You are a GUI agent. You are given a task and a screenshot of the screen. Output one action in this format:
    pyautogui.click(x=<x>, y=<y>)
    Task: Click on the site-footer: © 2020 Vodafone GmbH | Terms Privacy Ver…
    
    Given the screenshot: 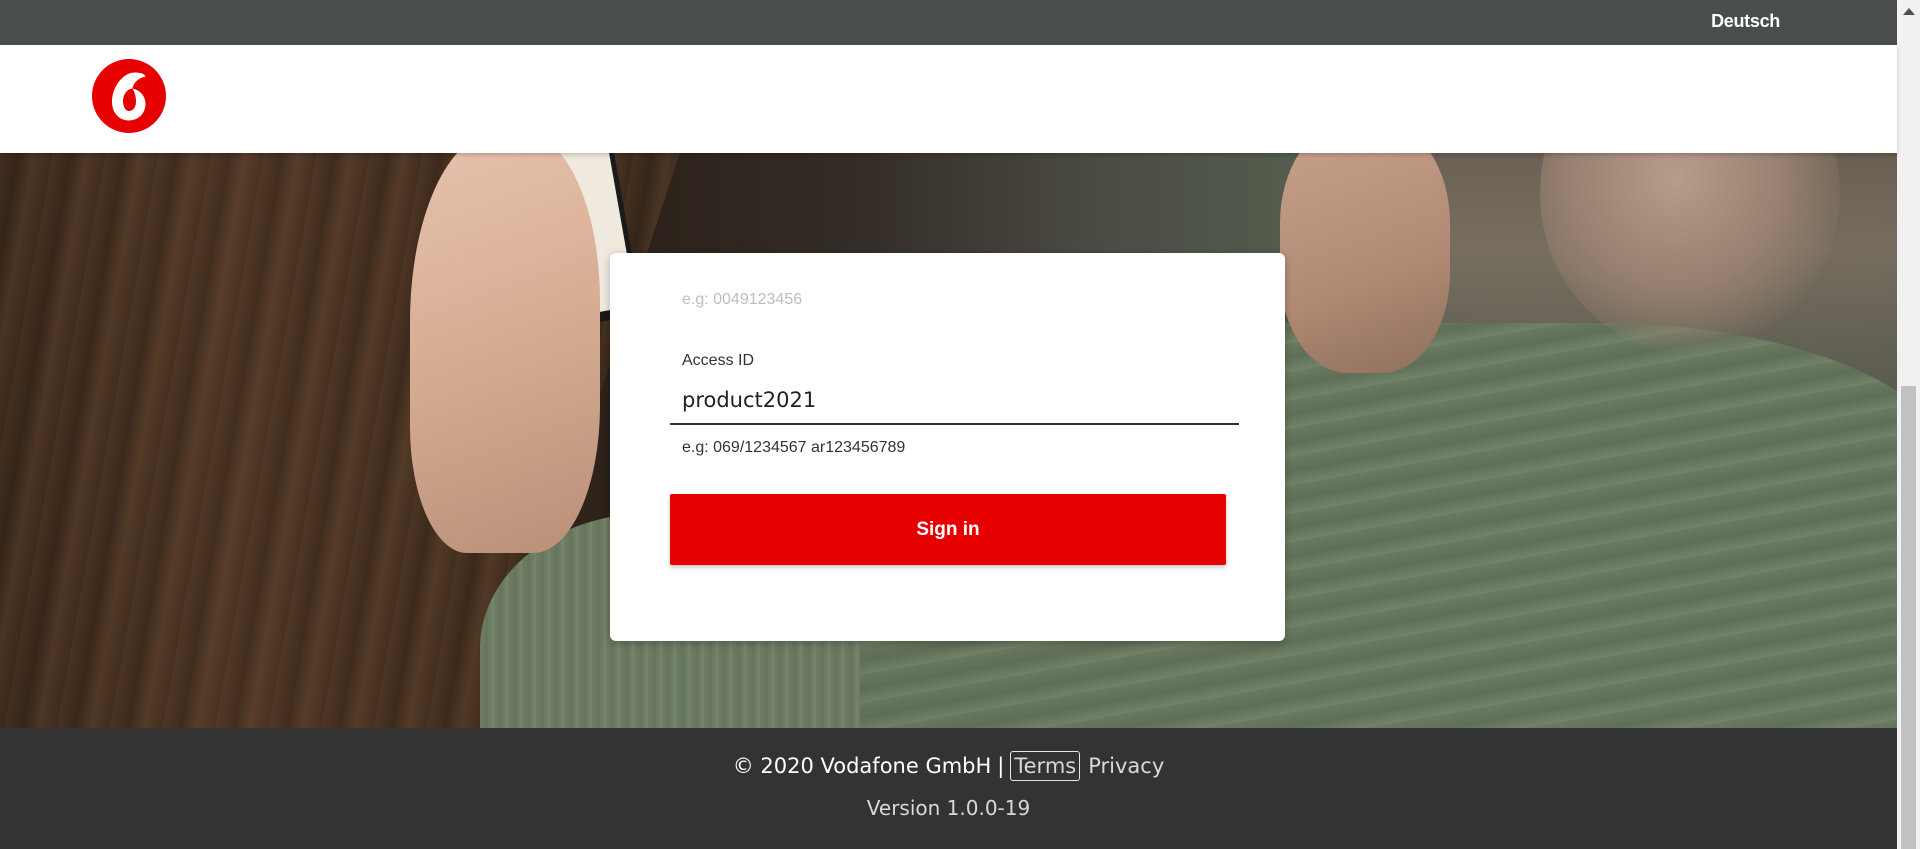 What is the action you would take?
    pyautogui.click(x=948, y=788)
    